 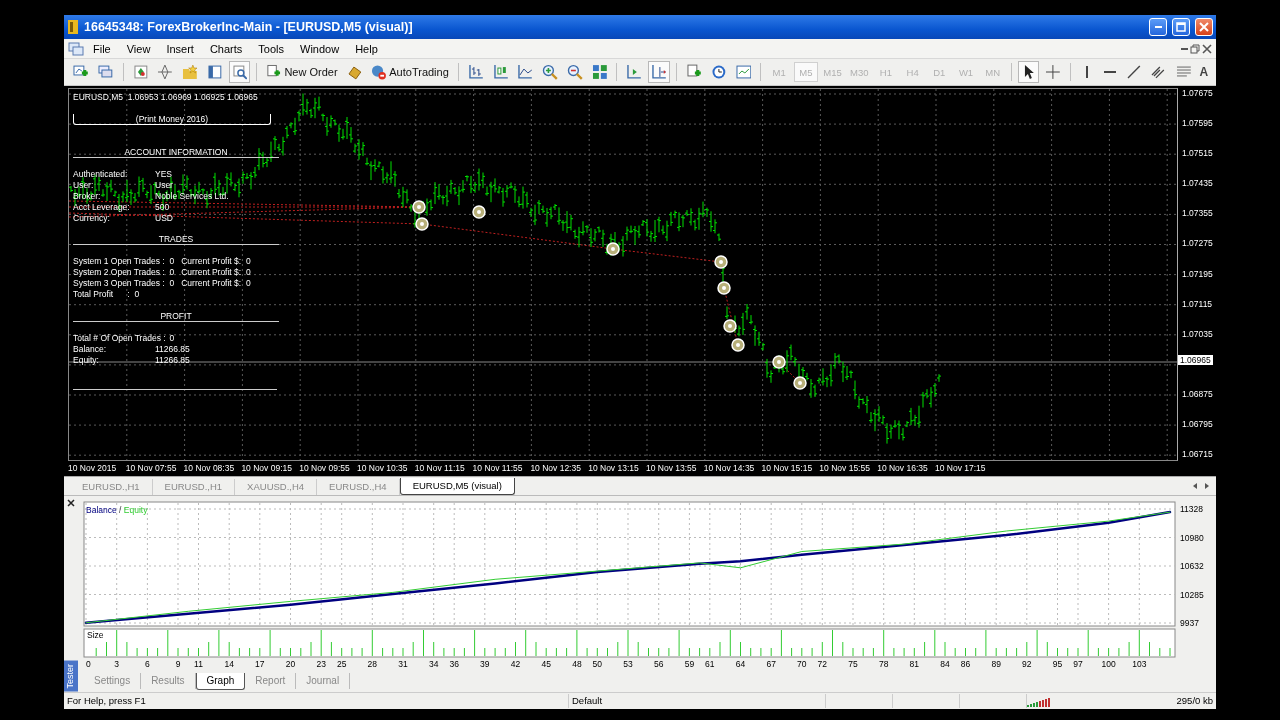 I want to click on menu-item: View, so click(x=138, y=48).